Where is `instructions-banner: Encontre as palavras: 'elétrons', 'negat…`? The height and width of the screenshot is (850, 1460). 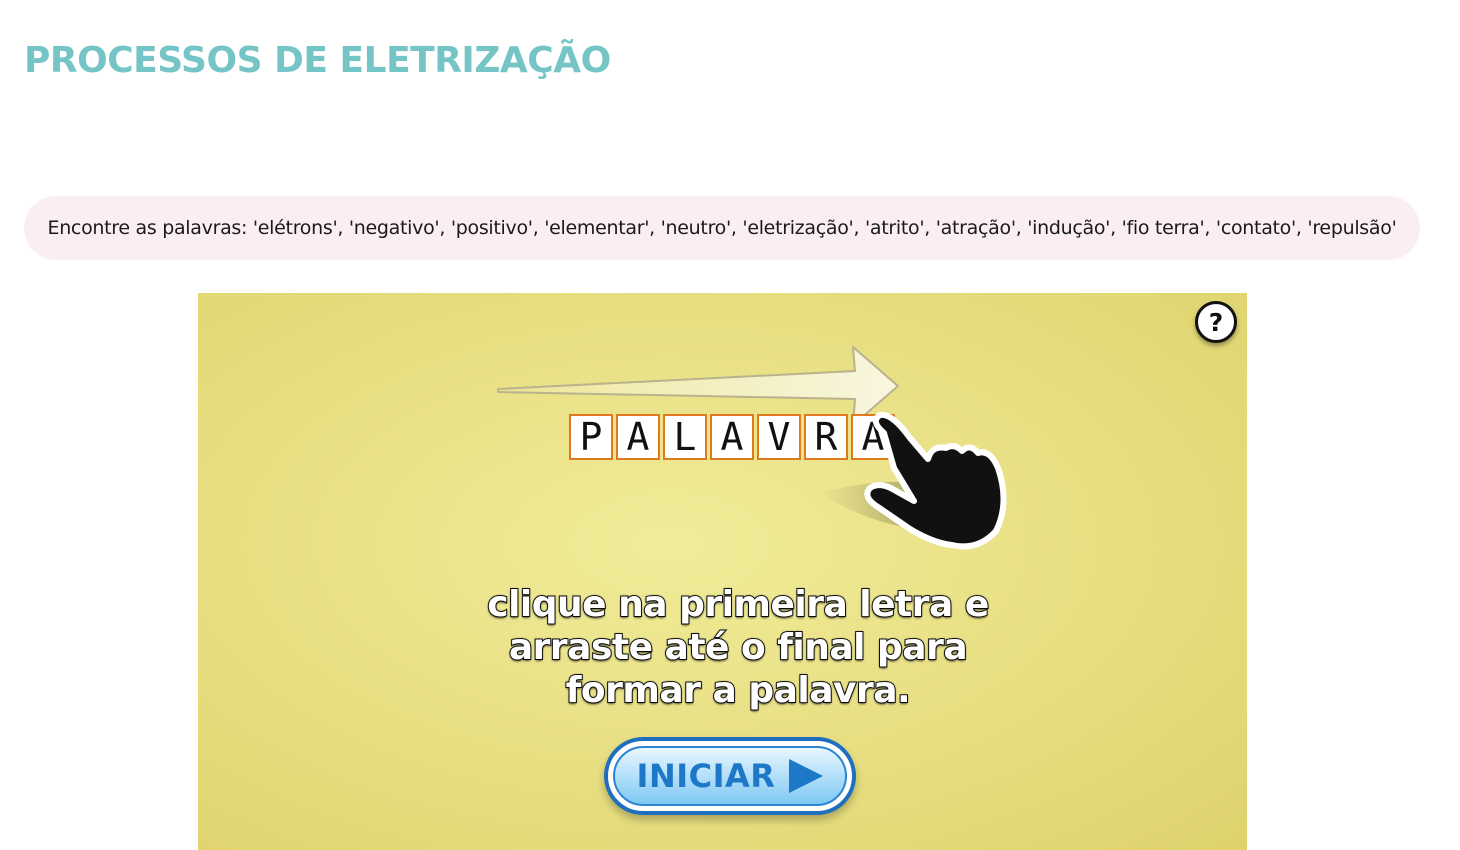 instructions-banner: Encontre as palavras: 'elétrons', 'negat… is located at coordinates (722, 228).